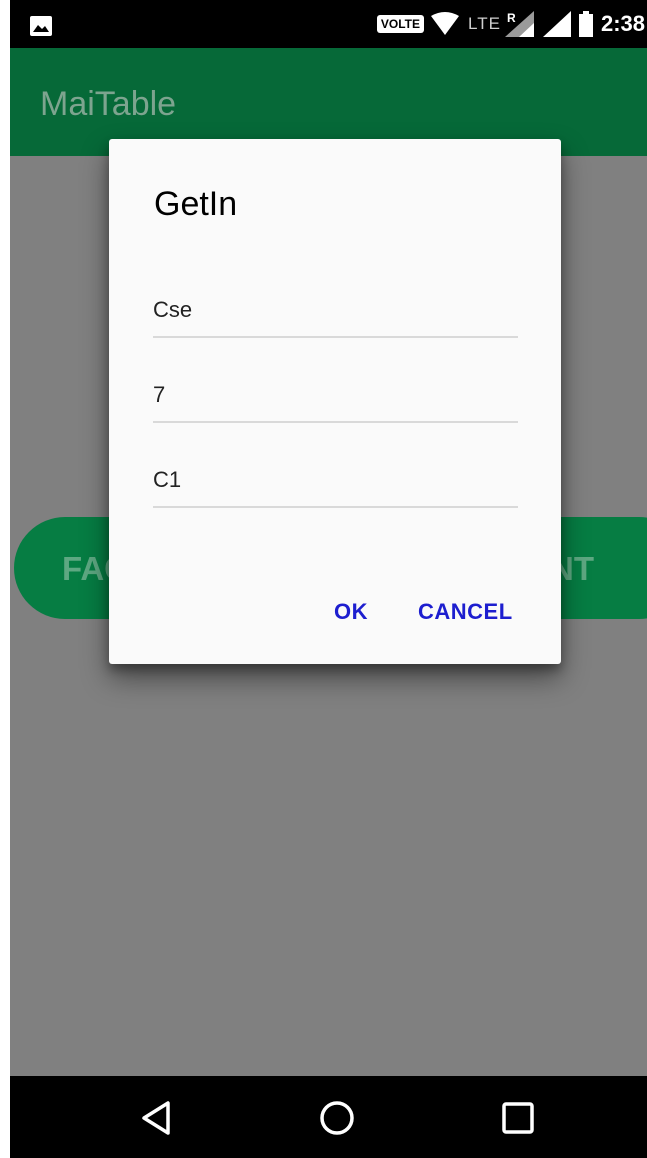  I want to click on status-time: 2:38, so click(622, 23).